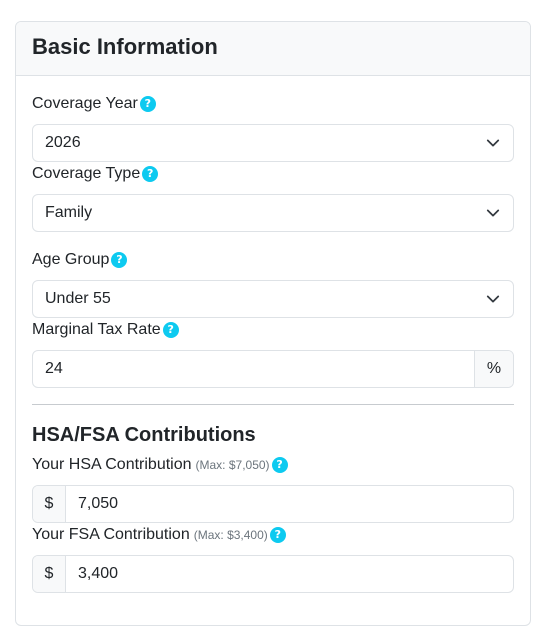  I want to click on coverage-type-label: Coverage Type ?, so click(95, 174).